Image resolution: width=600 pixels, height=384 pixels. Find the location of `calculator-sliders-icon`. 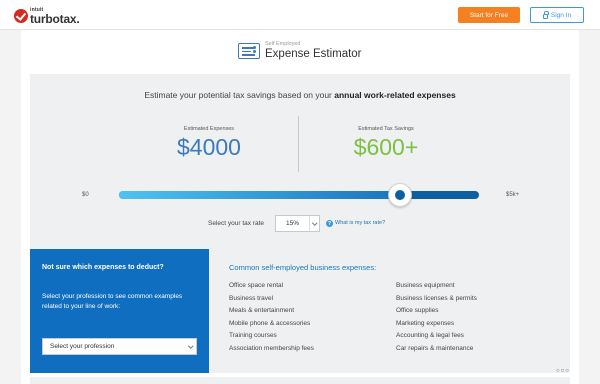

calculator-sliders-icon is located at coordinates (249, 51).